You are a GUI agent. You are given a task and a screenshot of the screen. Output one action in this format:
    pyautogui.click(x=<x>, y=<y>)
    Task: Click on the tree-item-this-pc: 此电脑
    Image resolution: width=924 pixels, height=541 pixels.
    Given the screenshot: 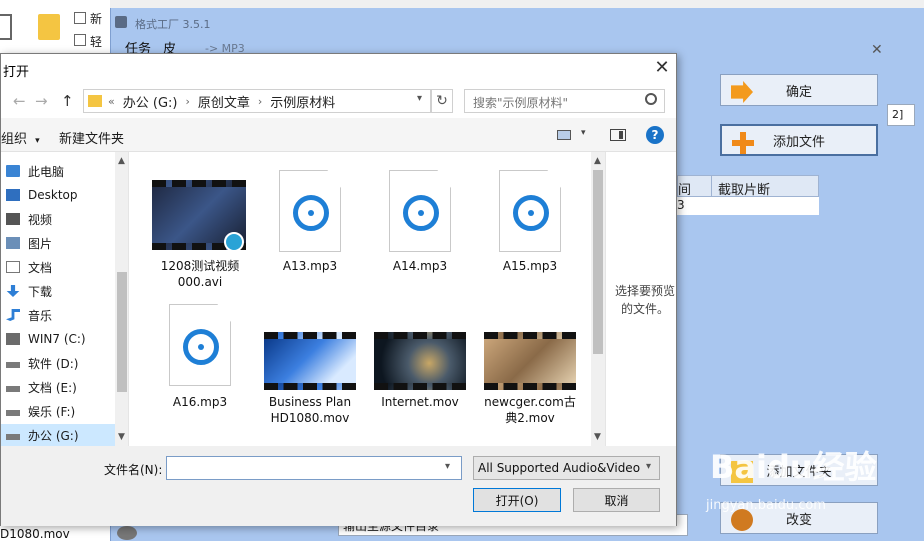 What is the action you would take?
    pyautogui.click(x=58, y=171)
    